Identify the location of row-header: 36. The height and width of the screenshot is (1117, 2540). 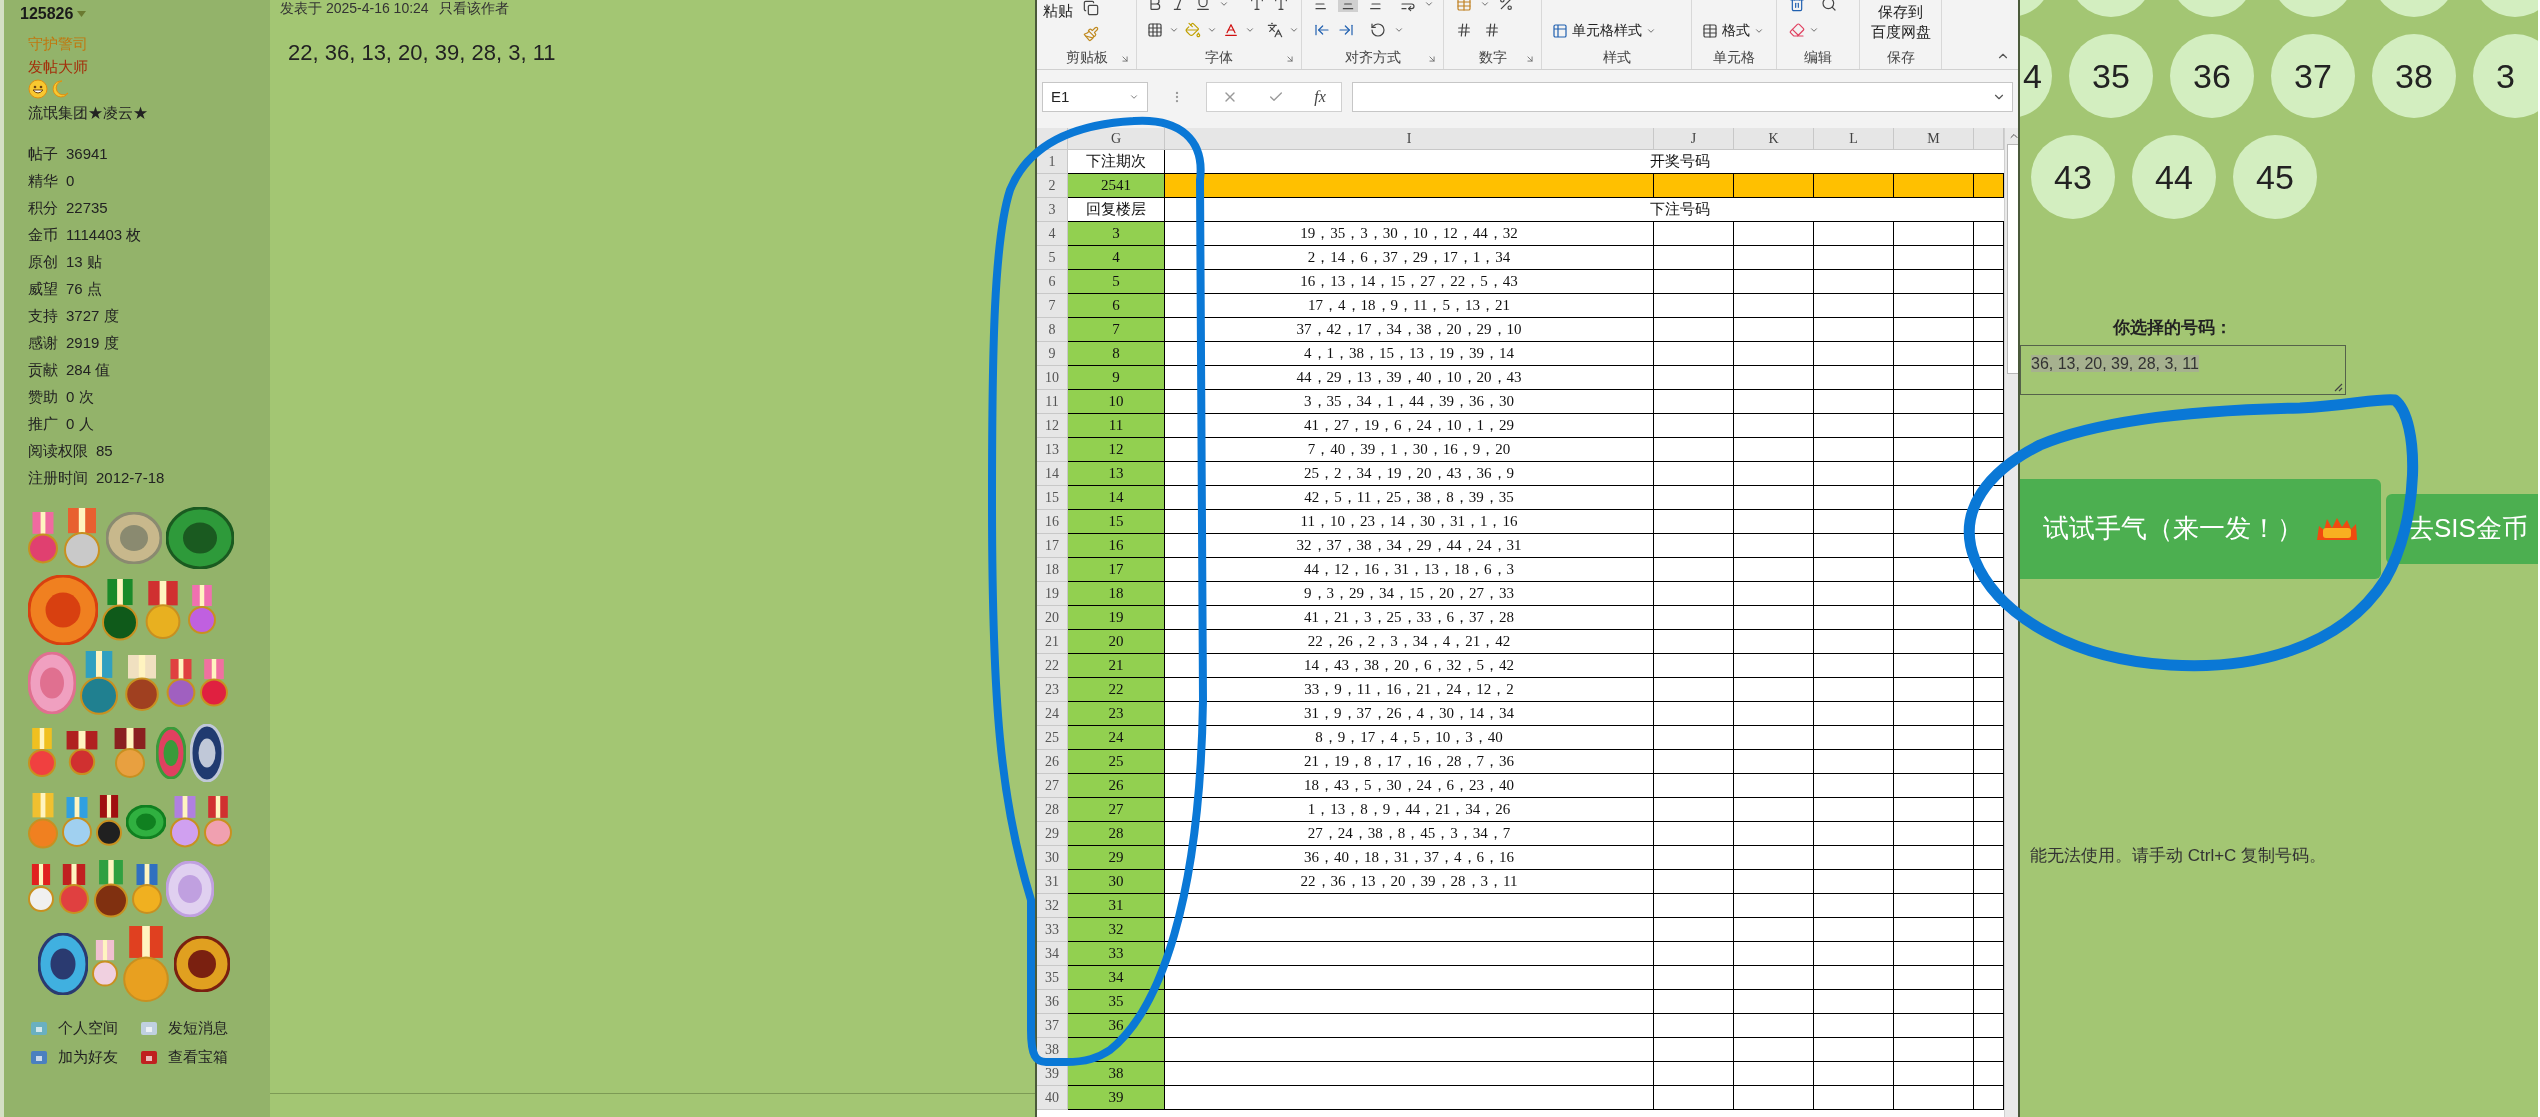
(1052, 1002).